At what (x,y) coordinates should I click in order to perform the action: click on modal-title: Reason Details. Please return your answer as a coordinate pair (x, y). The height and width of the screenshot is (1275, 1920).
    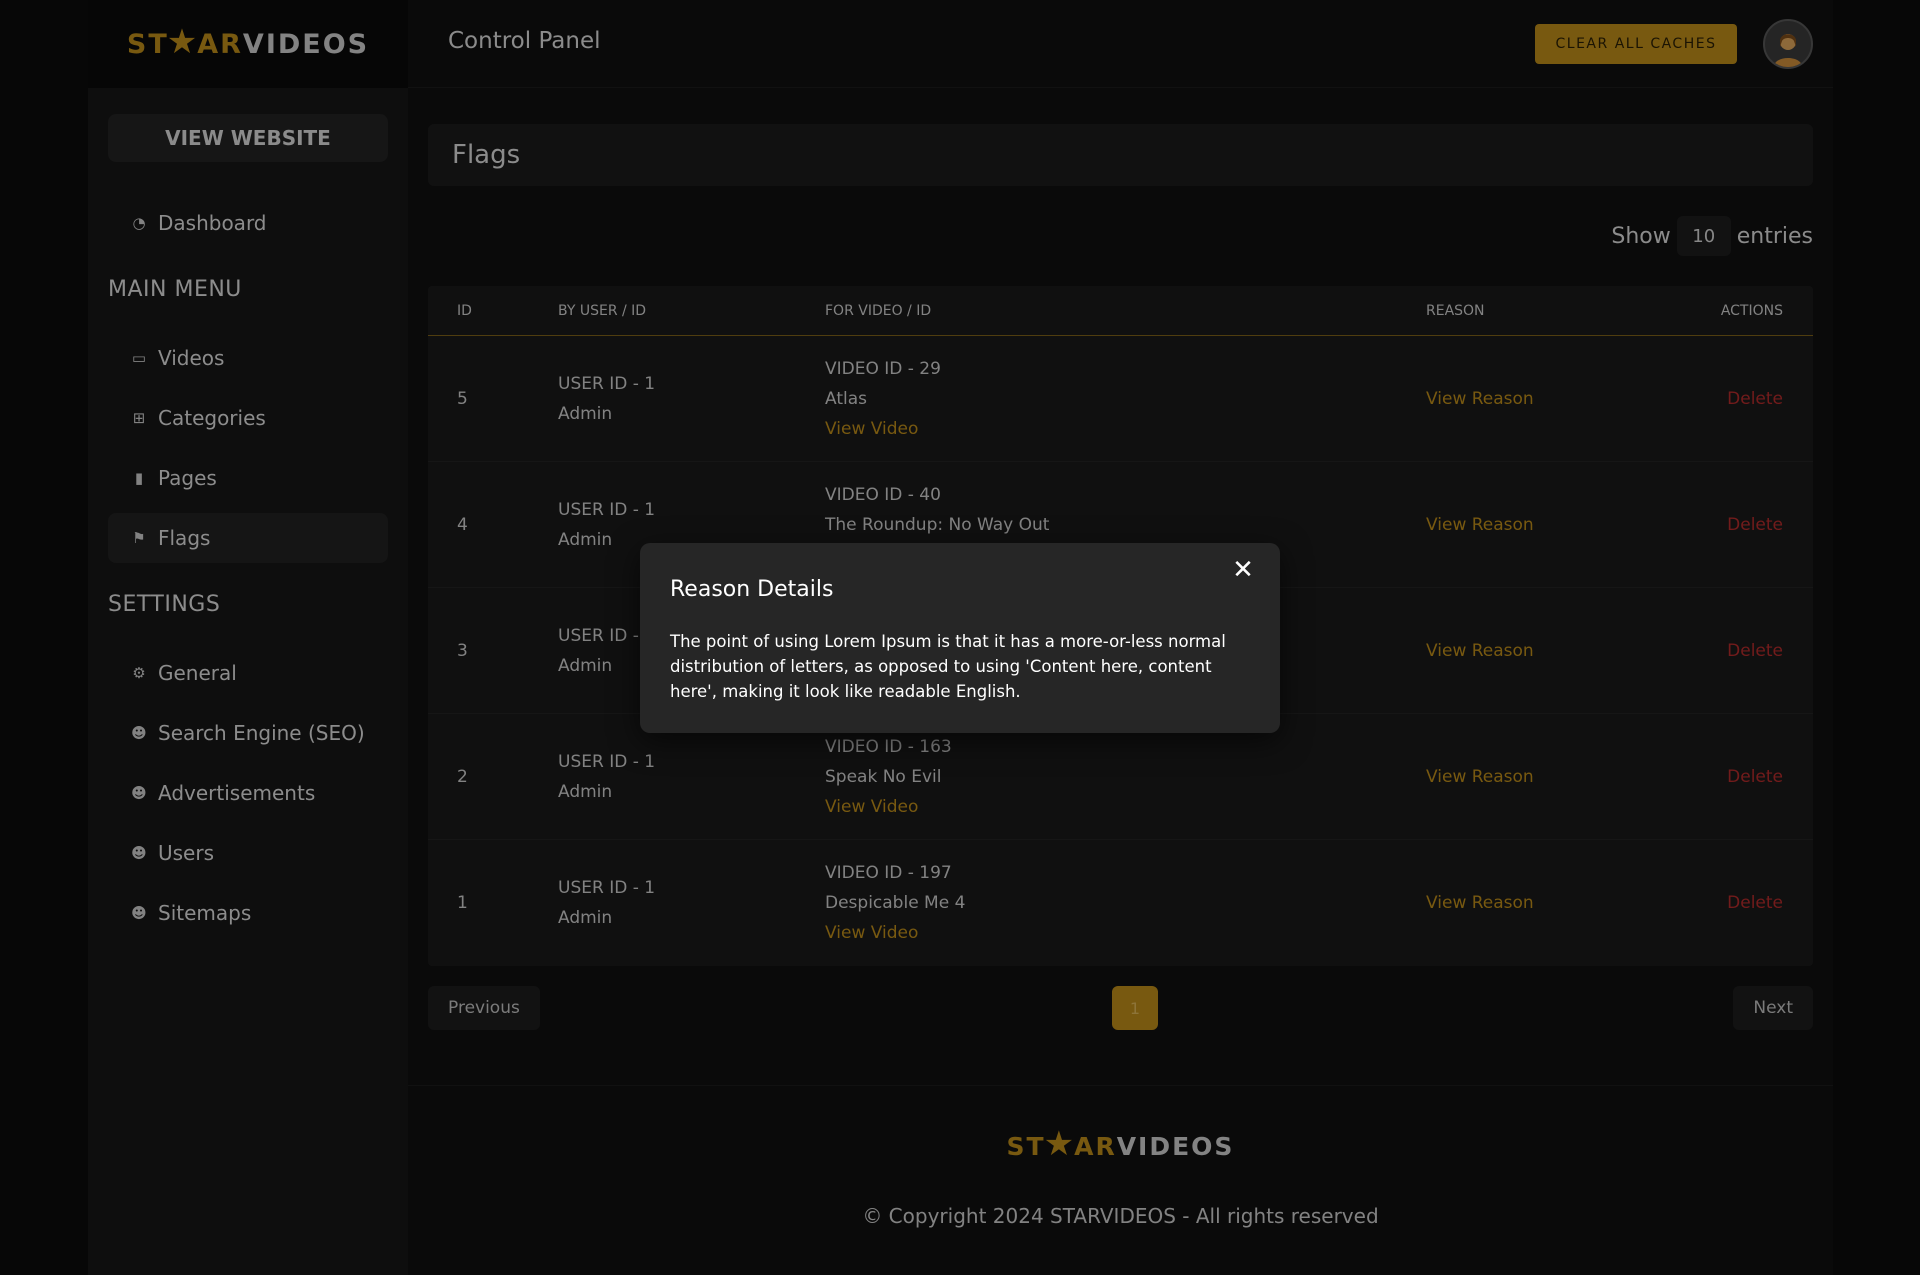
    Looking at the image, I should click on (752, 589).